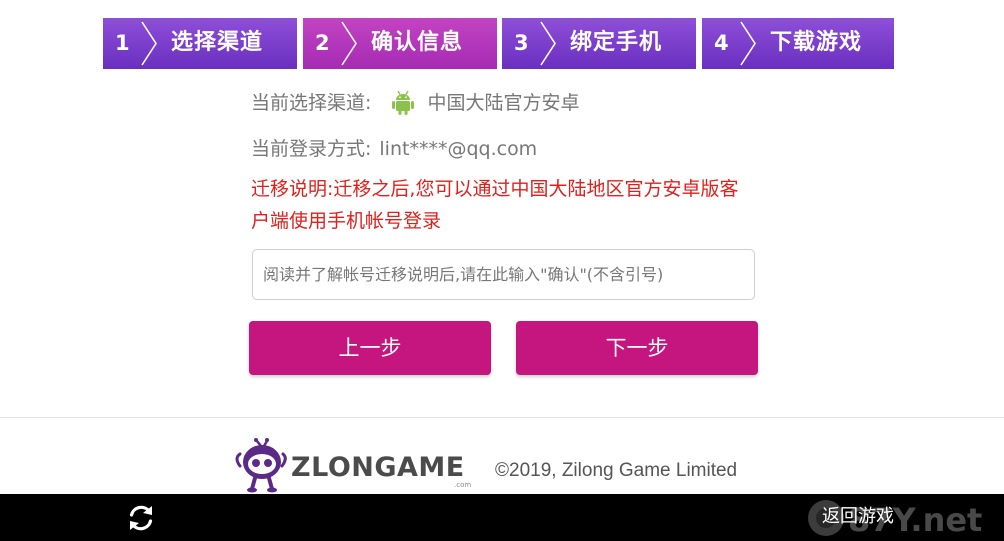 Image resolution: width=1004 pixels, height=541 pixels. Describe the element at coordinates (498, 43) in the screenshot. I see `step-progress-bar: 1 选择渠道 2 确认信息 3 绑定手机 4 下载游戏` at that location.